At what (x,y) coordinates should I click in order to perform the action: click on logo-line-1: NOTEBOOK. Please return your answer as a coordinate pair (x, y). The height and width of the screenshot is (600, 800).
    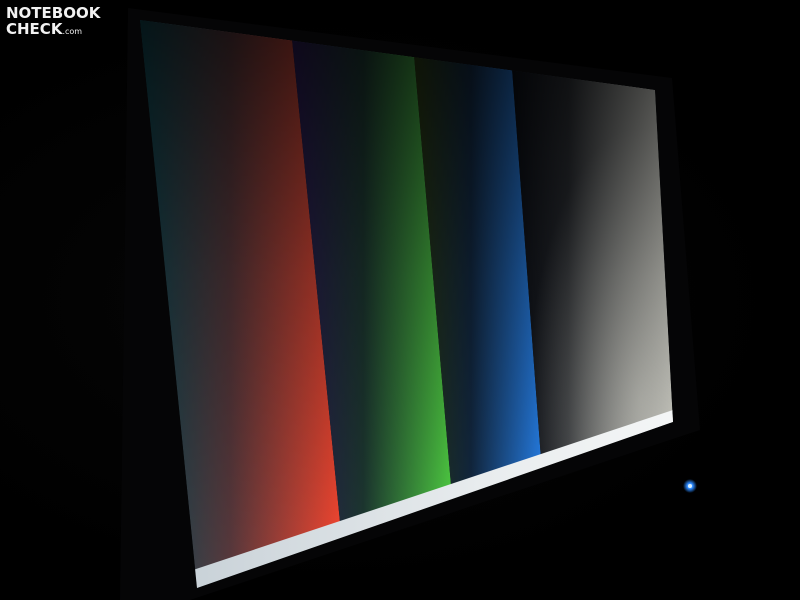
    Looking at the image, I should click on (53, 13).